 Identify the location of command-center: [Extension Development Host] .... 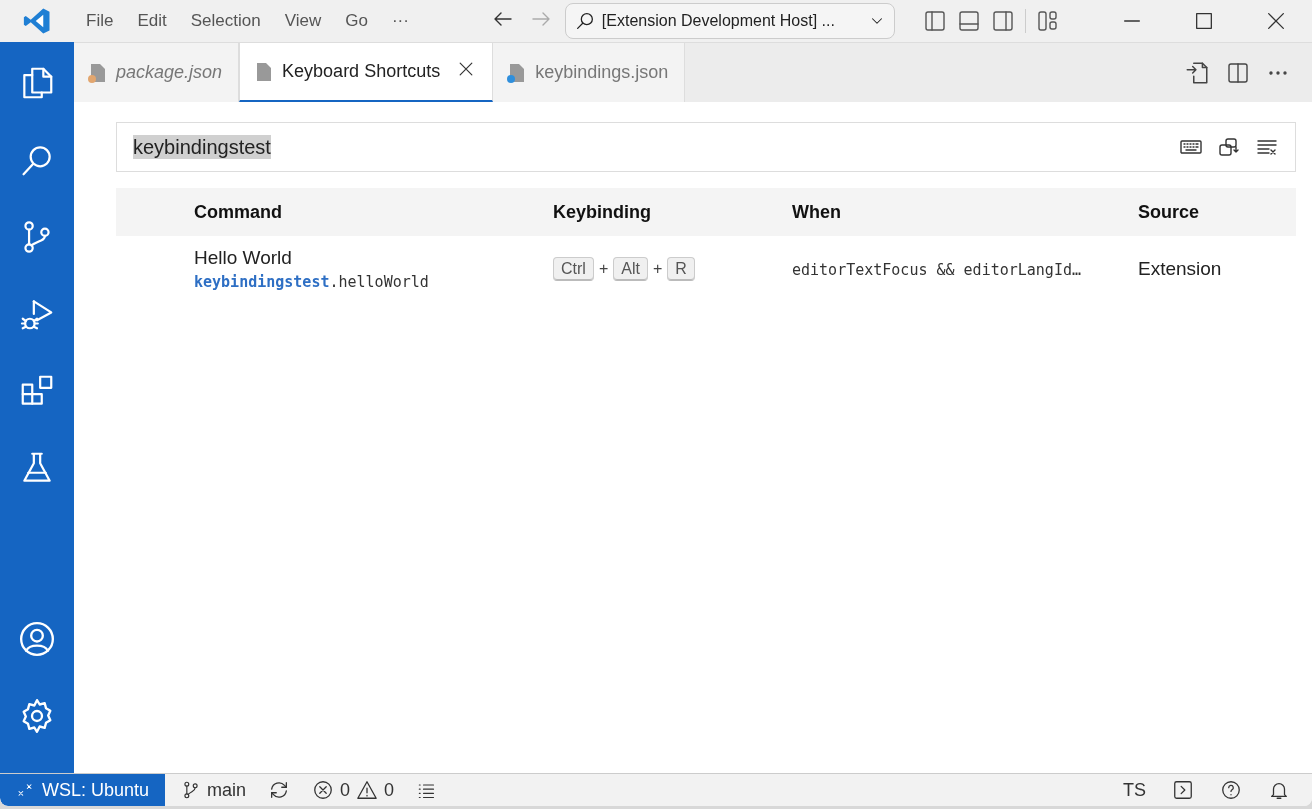
(729, 21).